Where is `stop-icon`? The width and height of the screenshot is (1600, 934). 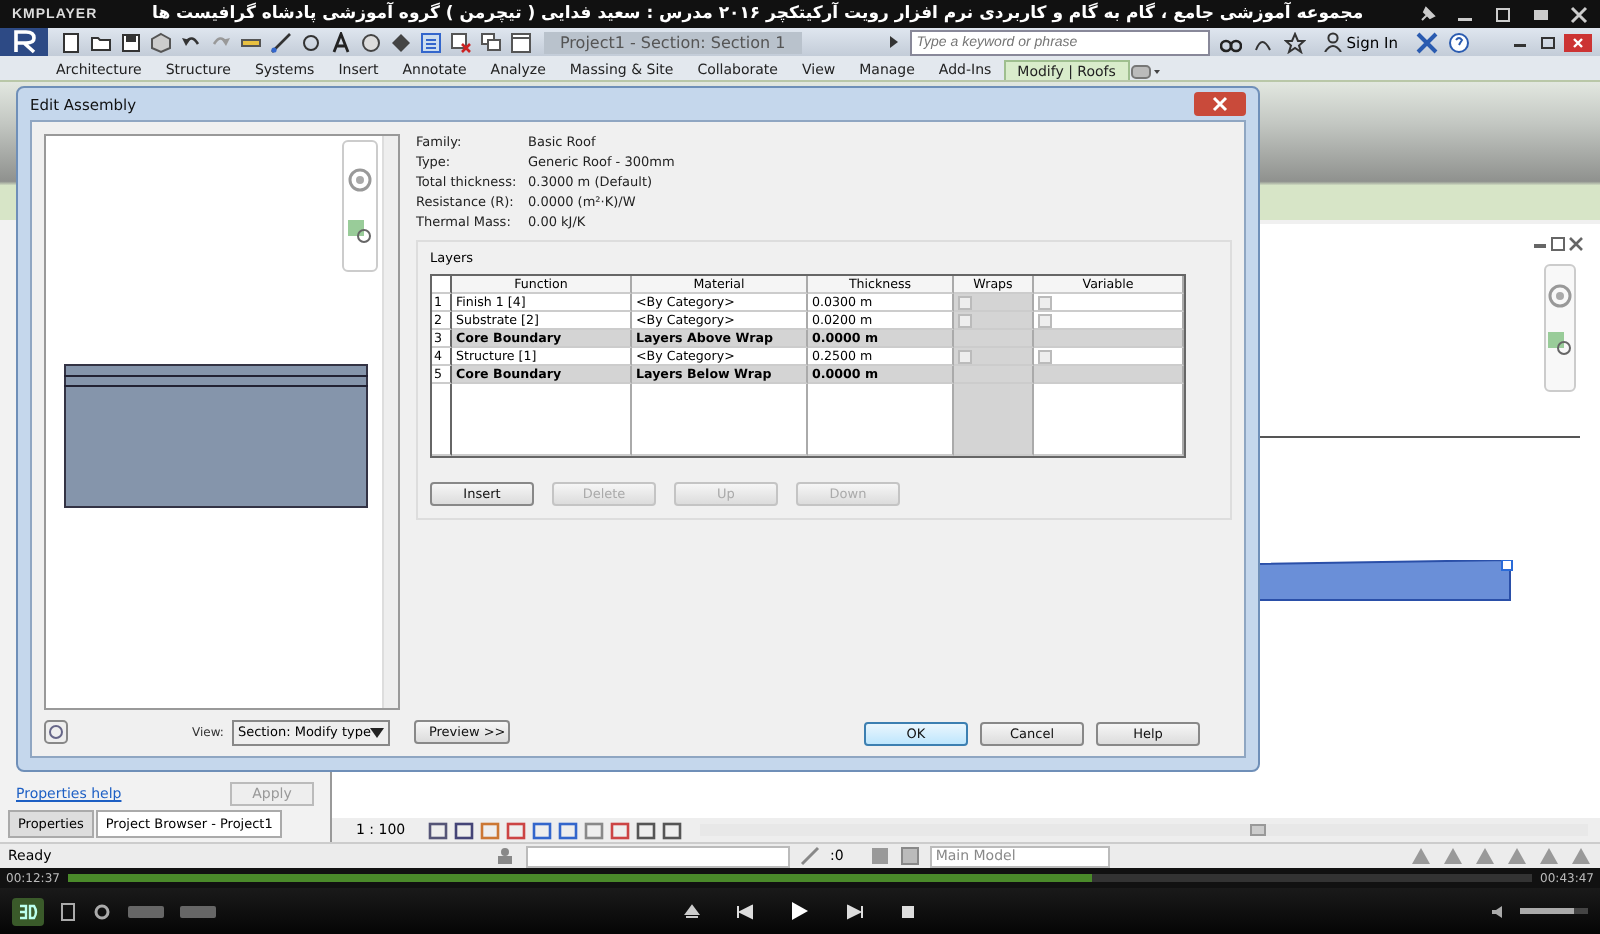 stop-icon is located at coordinates (908, 911).